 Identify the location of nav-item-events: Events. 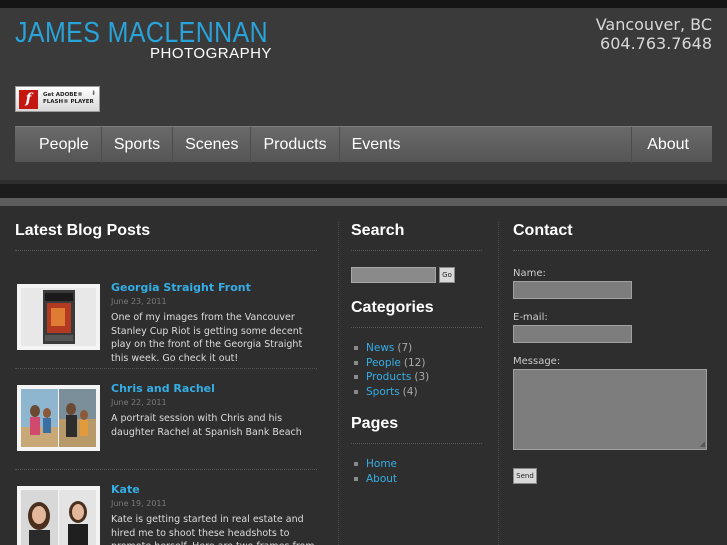
(375, 144).